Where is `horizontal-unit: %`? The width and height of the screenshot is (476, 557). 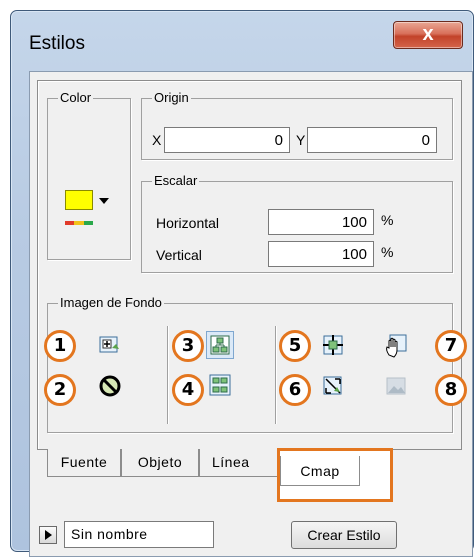 horizontal-unit: % is located at coordinates (387, 220).